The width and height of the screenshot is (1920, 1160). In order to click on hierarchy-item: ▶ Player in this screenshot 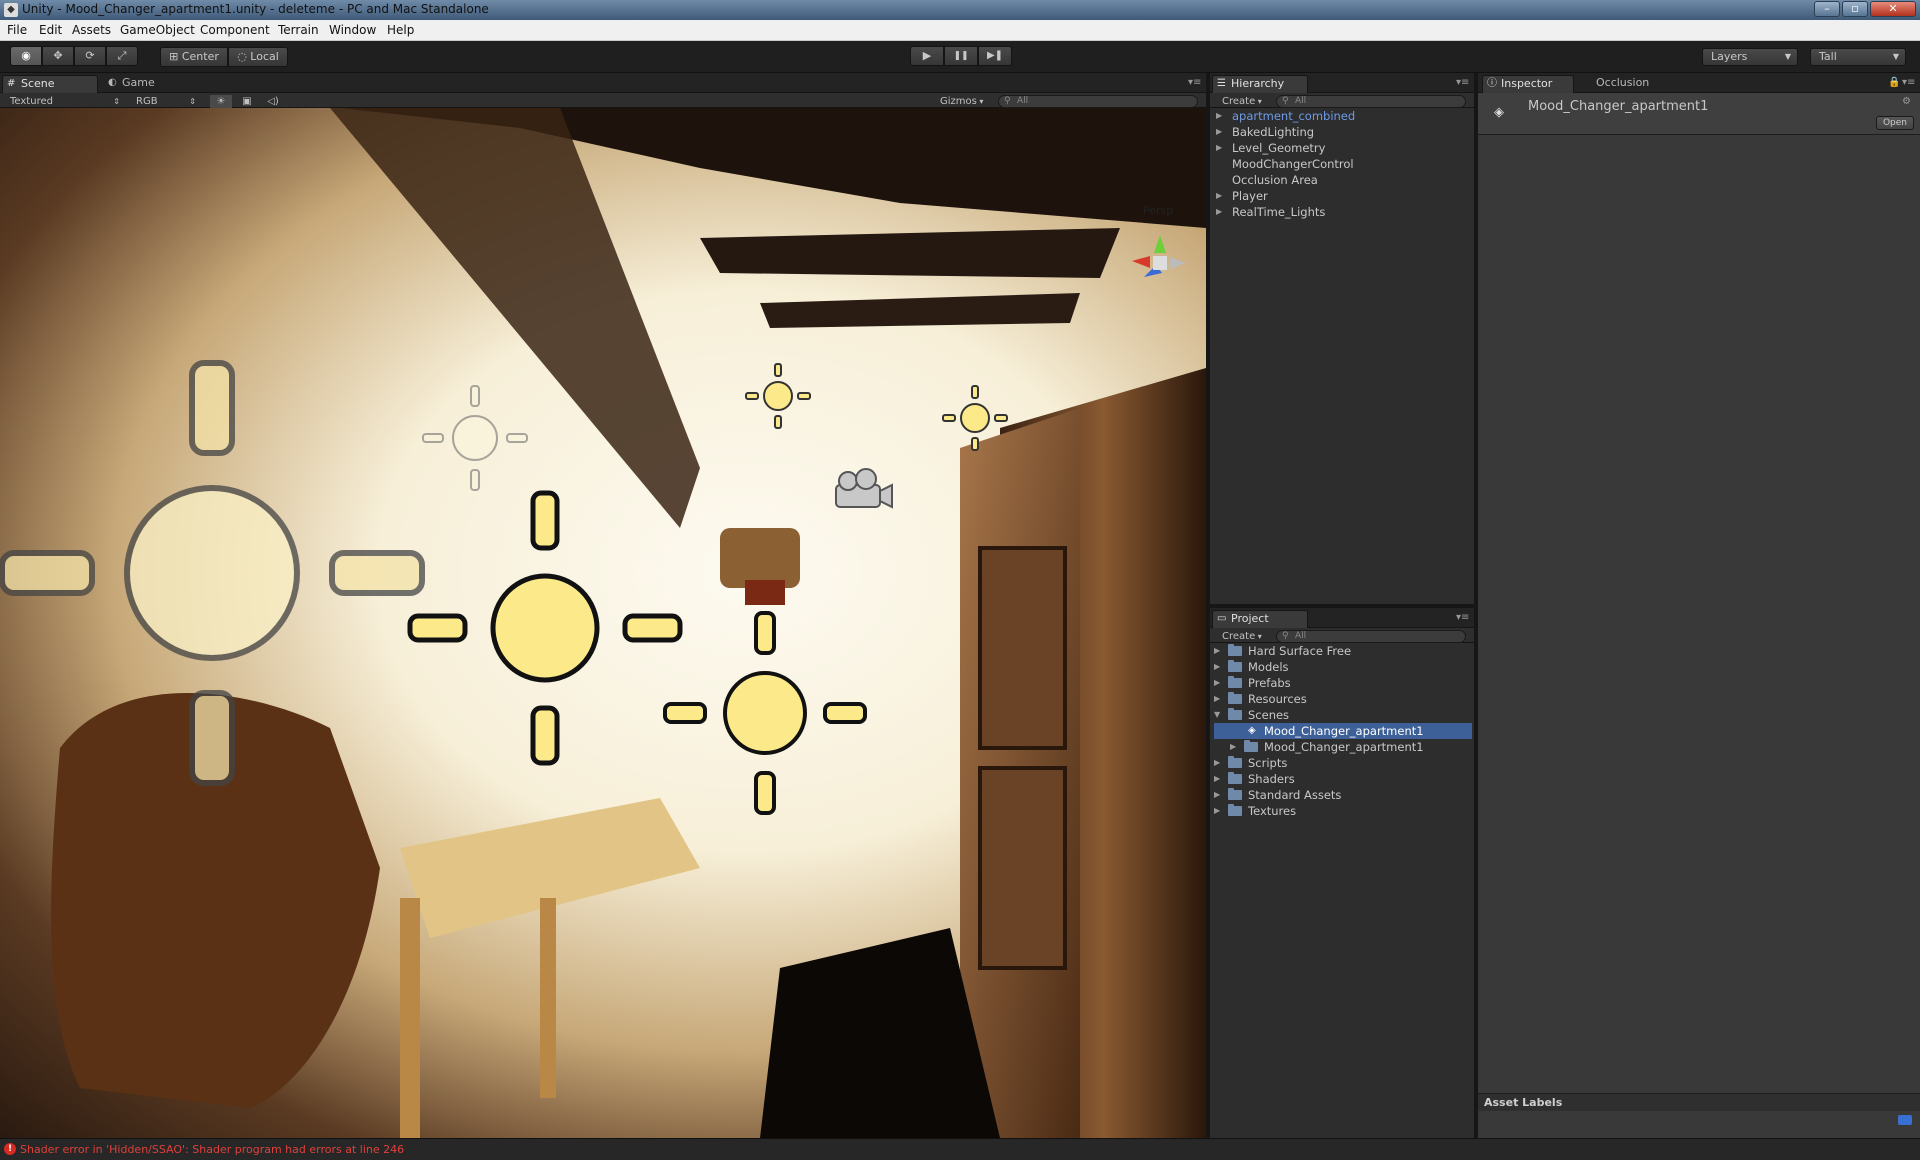, I will do `click(1344, 196)`.